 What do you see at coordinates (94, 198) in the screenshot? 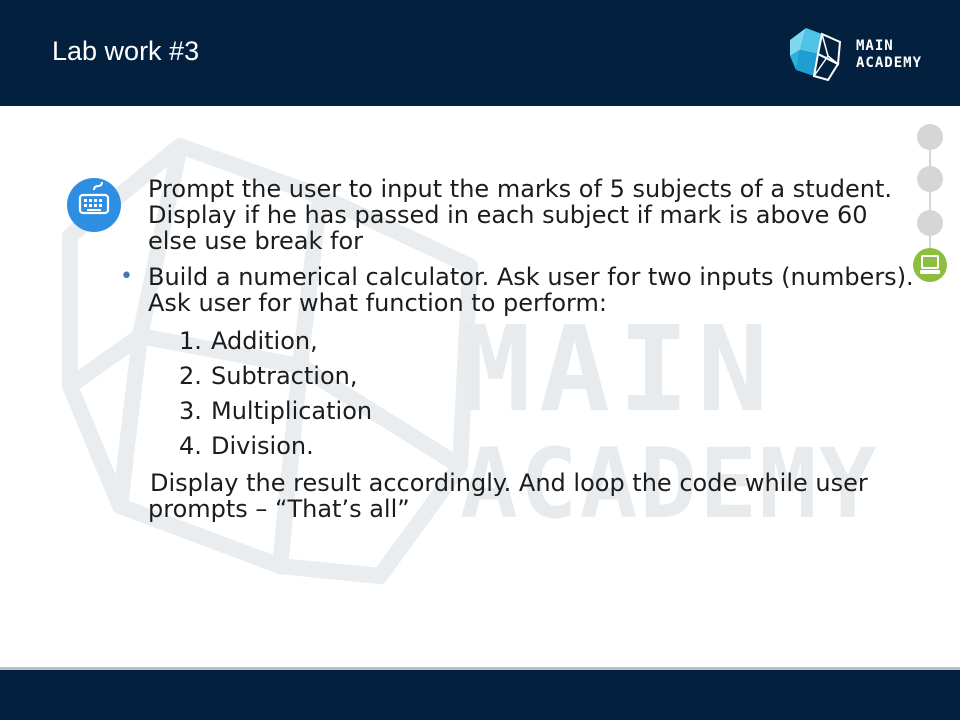
I see `keyboard-icon` at bounding box center [94, 198].